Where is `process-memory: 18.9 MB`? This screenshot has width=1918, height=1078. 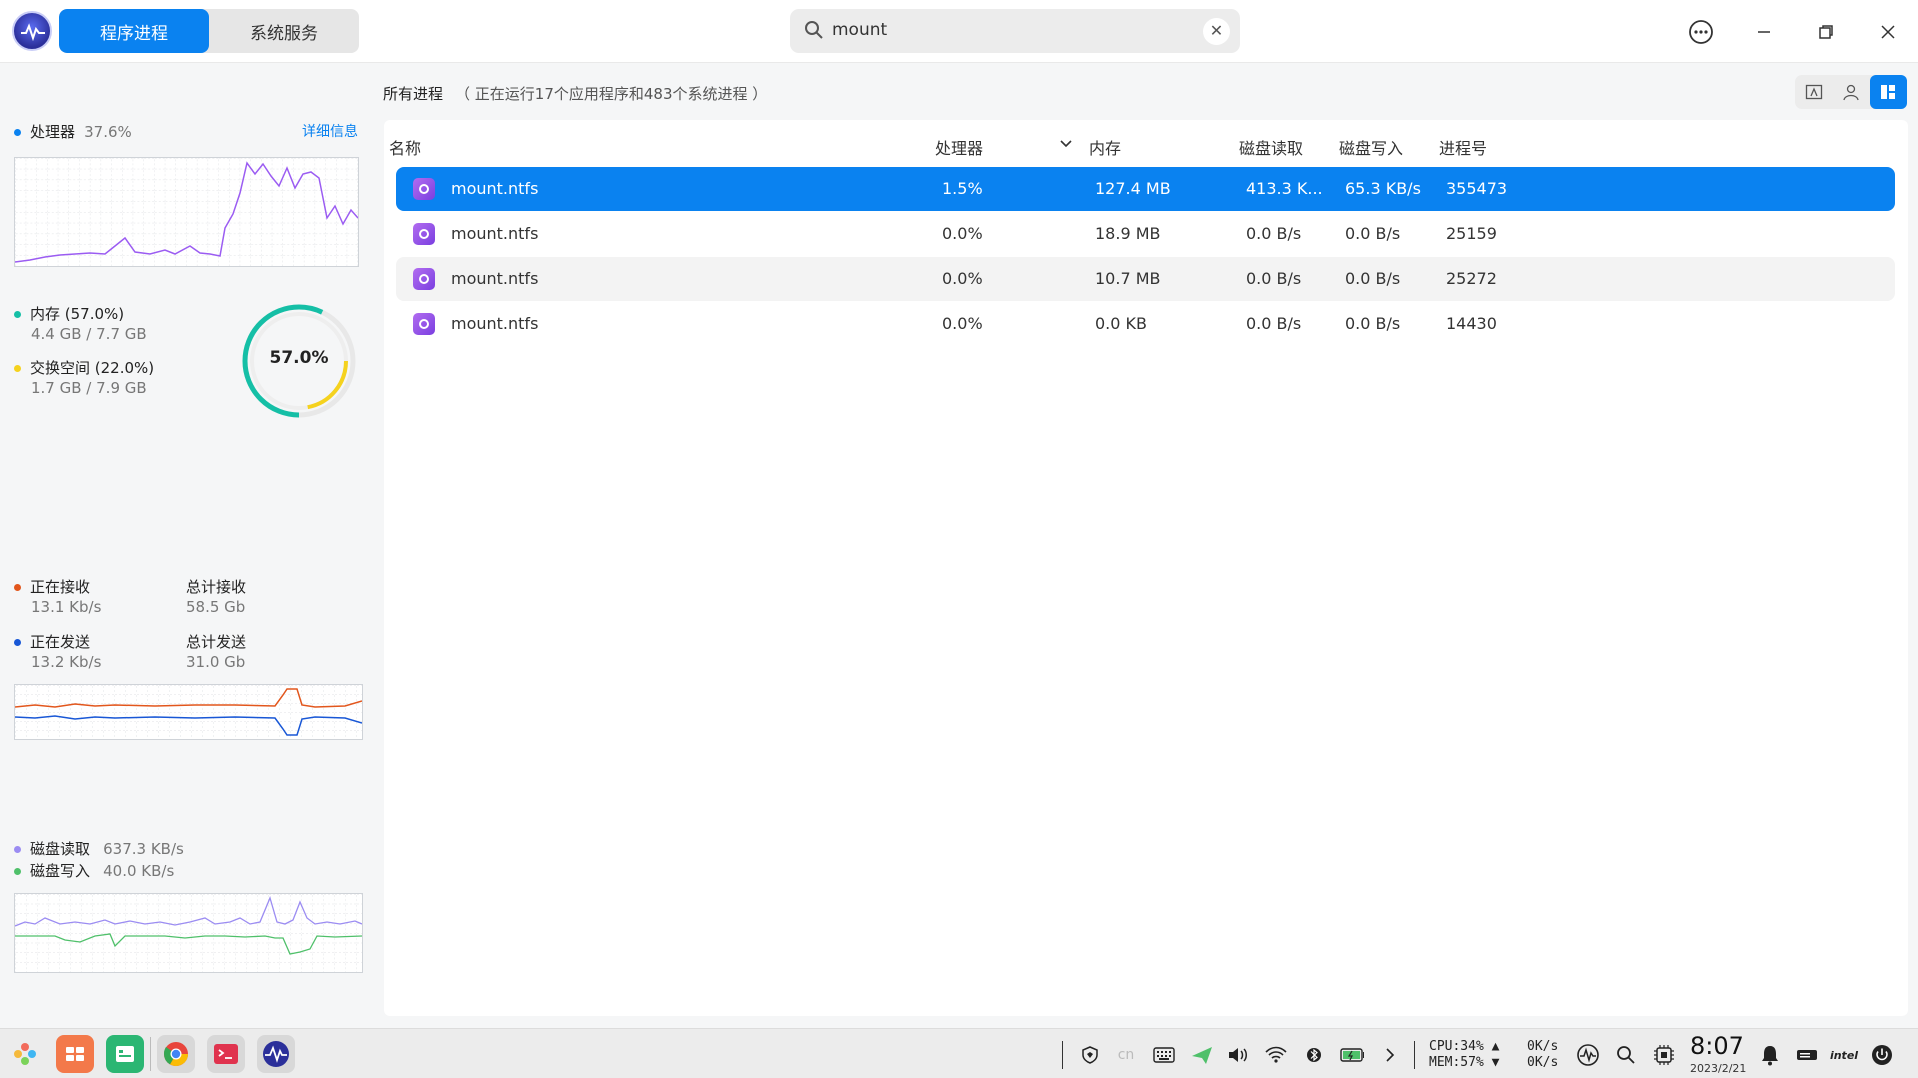 process-memory: 18.9 MB is located at coordinates (1128, 233).